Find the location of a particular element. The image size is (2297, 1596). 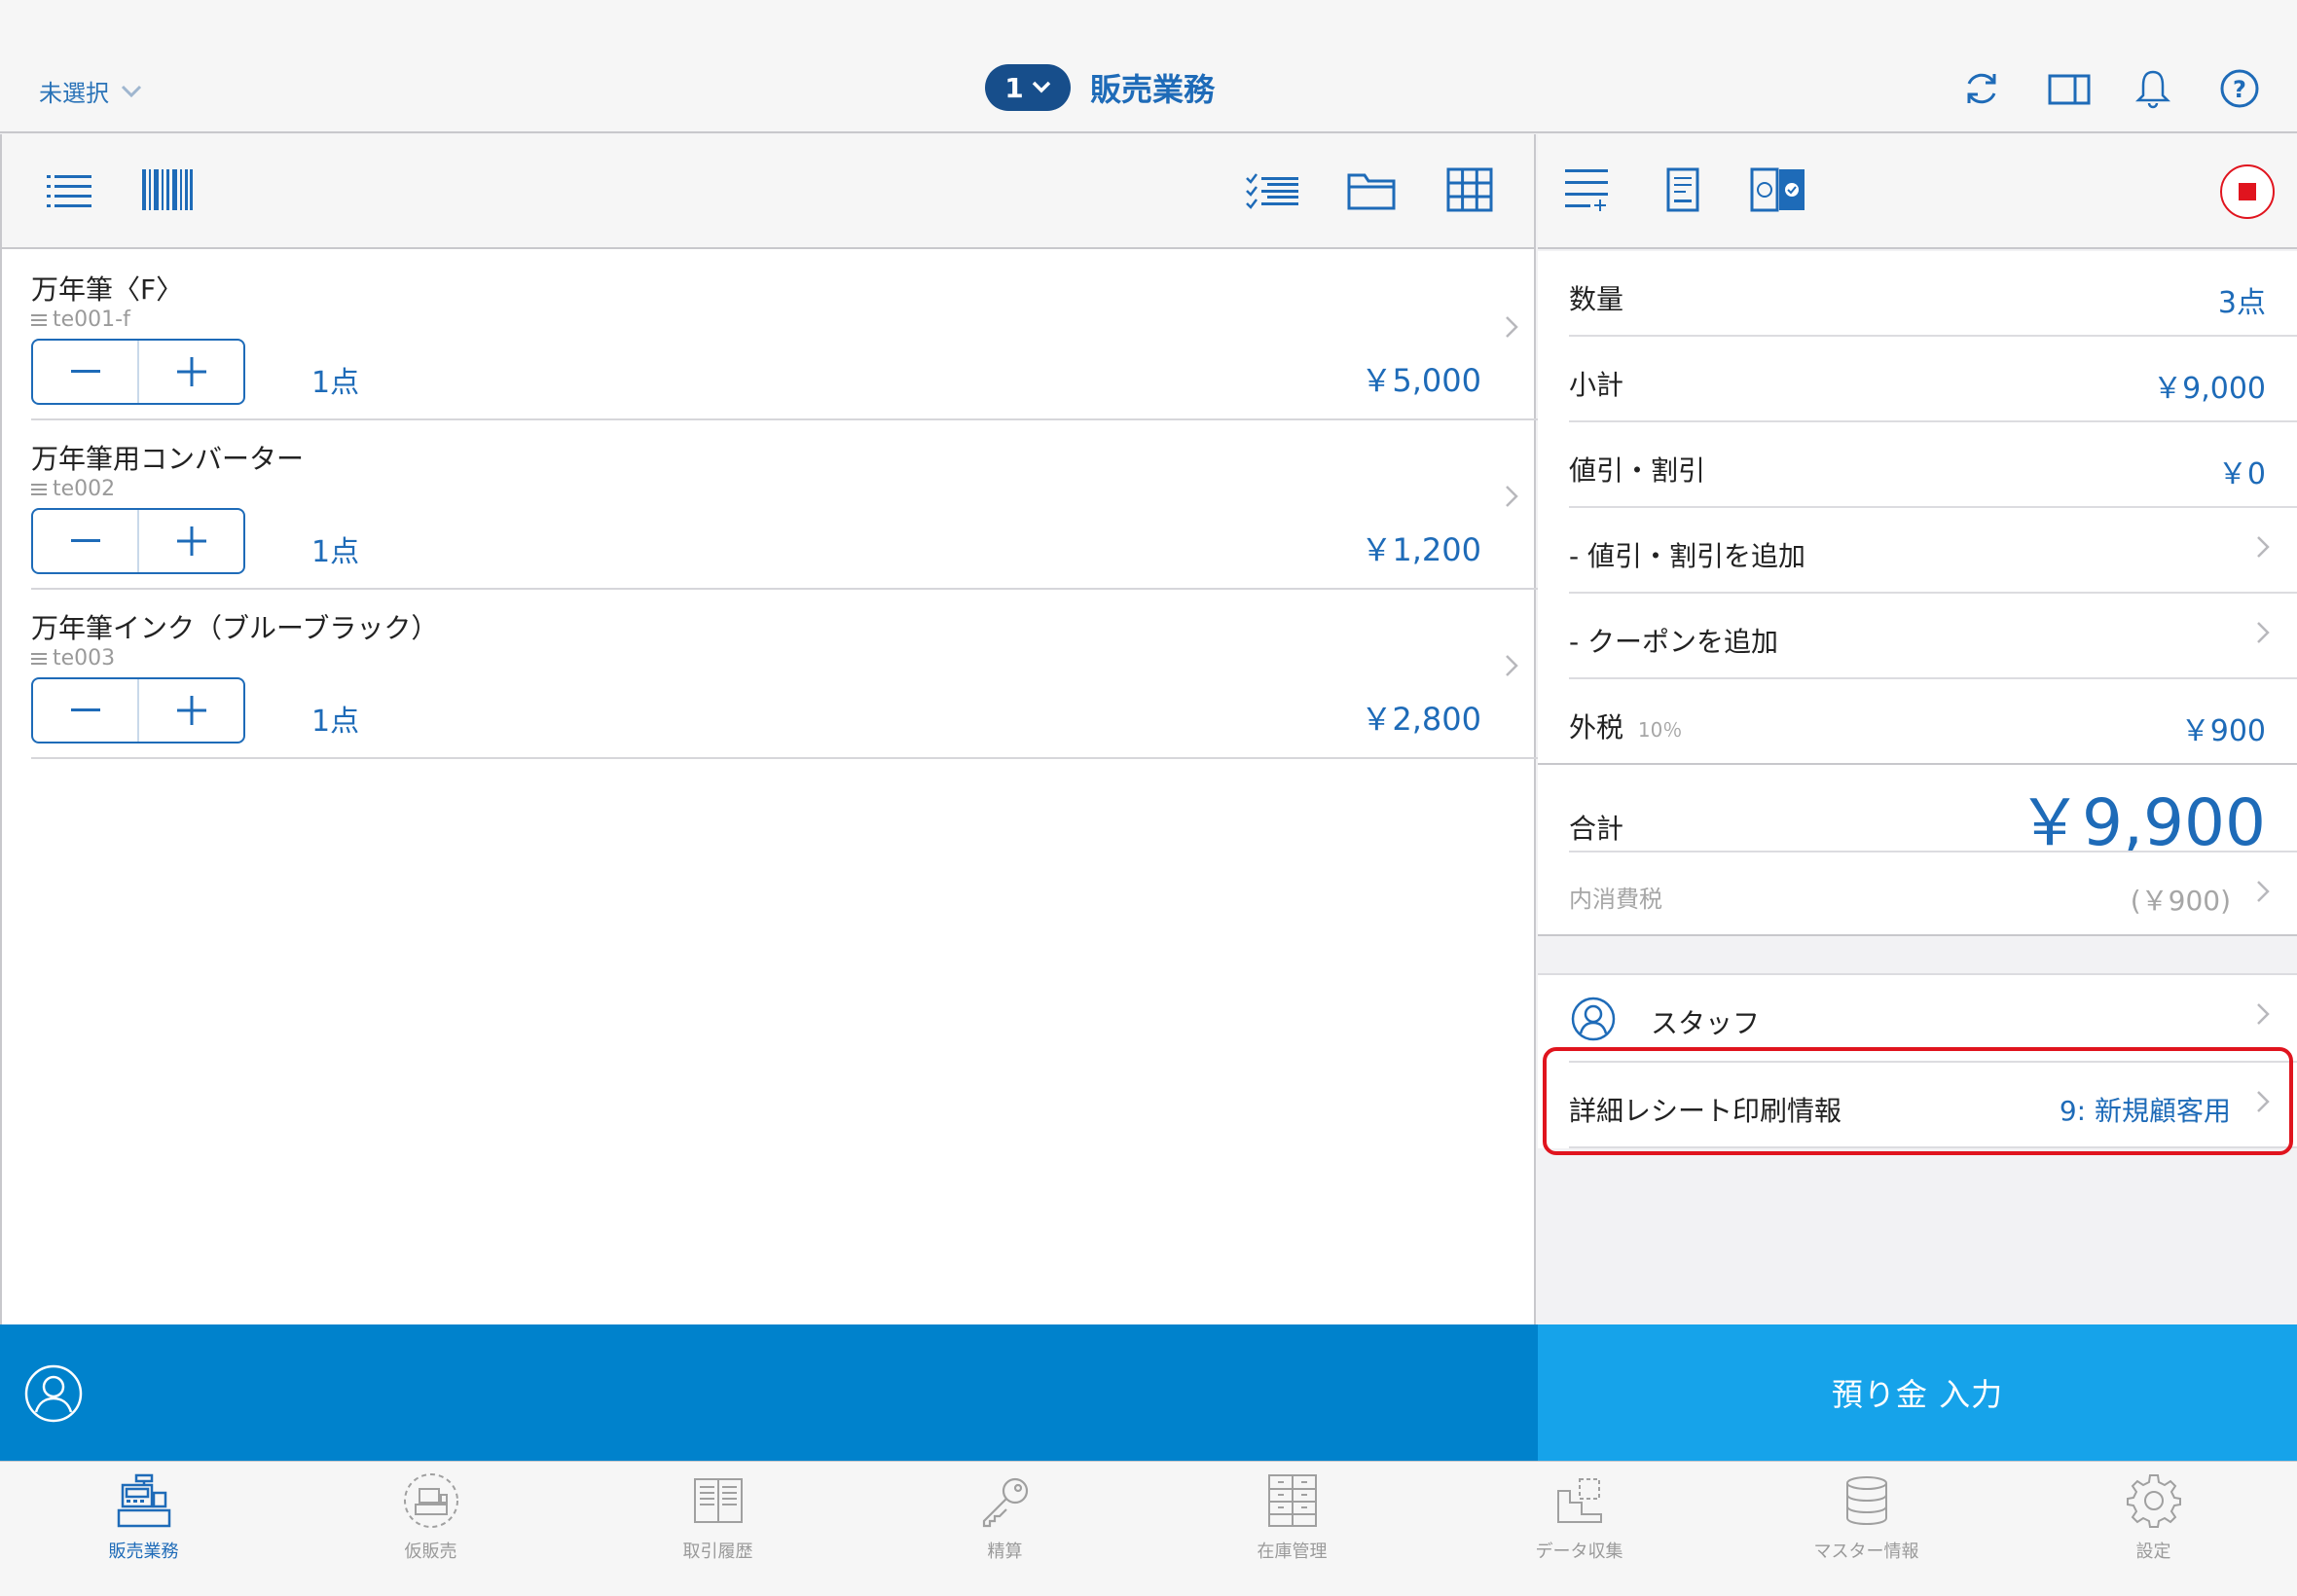

list-item: 万年筆〈F〉 te001-f 1点 ￥5,000 is located at coordinates (770, 335).